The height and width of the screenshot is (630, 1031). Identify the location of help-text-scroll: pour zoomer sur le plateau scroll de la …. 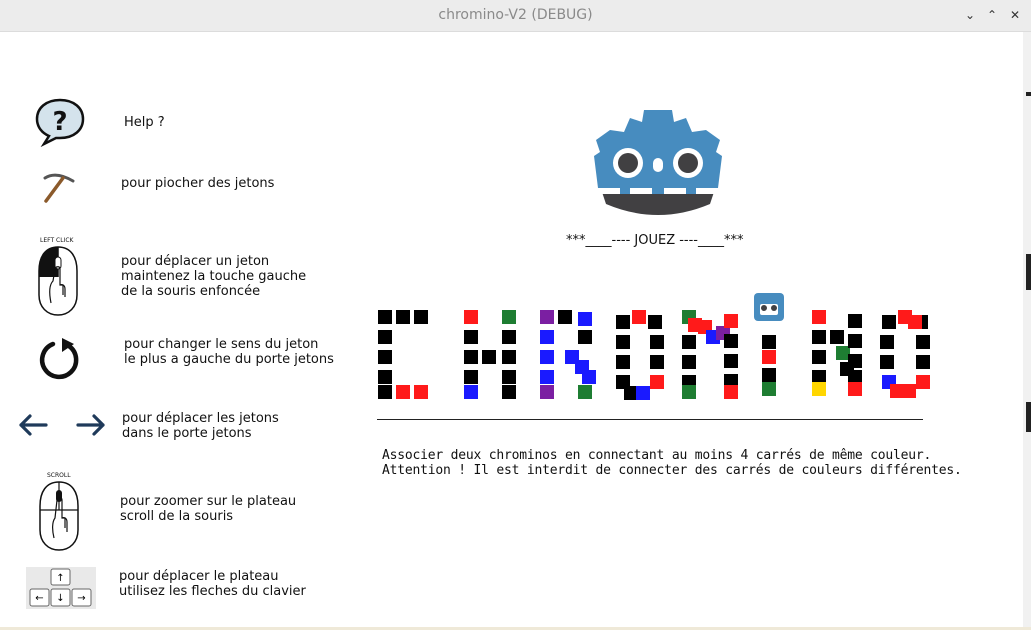
(208, 509).